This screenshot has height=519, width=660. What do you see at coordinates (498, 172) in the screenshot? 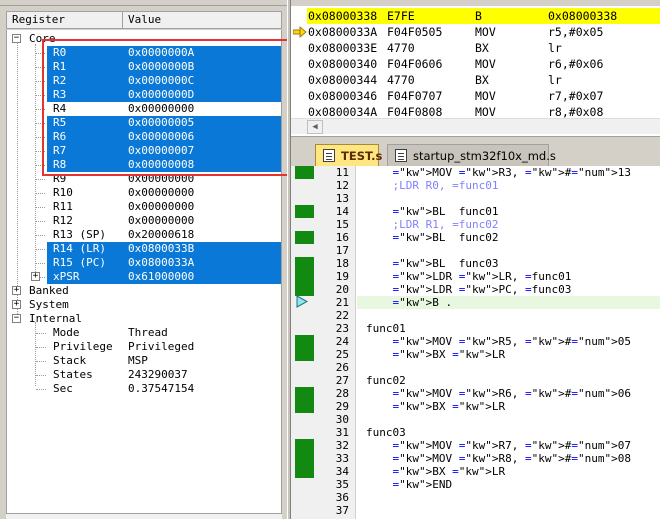
I see `code-line: ="kw">MOV ="kw">R3, ="kw">#="num">13` at bounding box center [498, 172].